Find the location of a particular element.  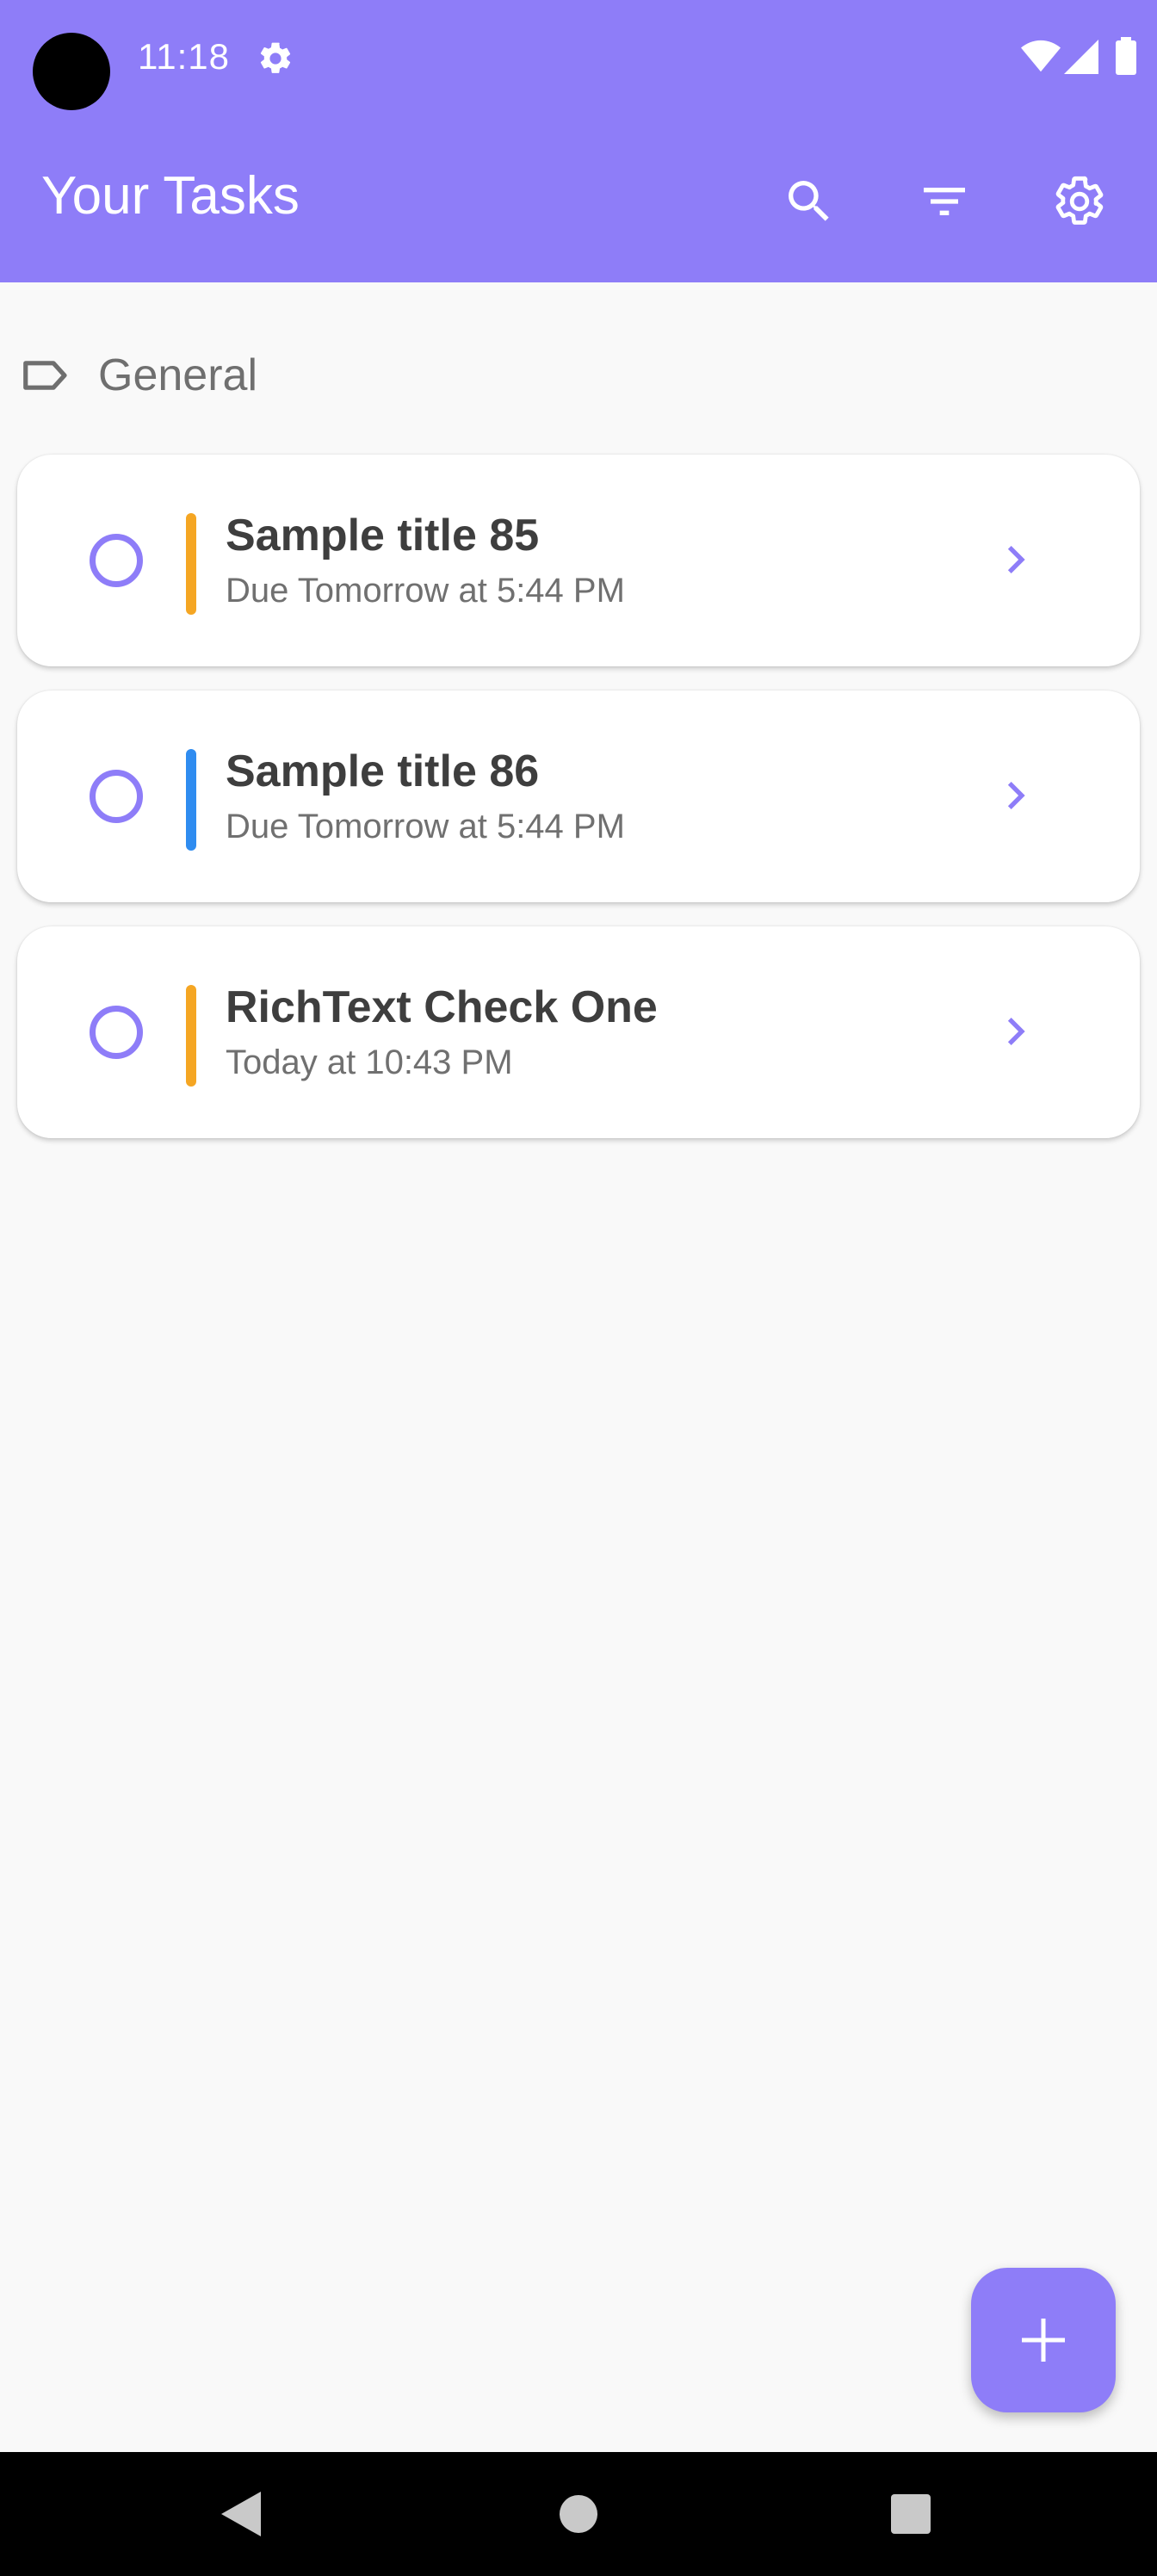

task-card: RichText Check One Today at 10:43 PM is located at coordinates (579, 1032).